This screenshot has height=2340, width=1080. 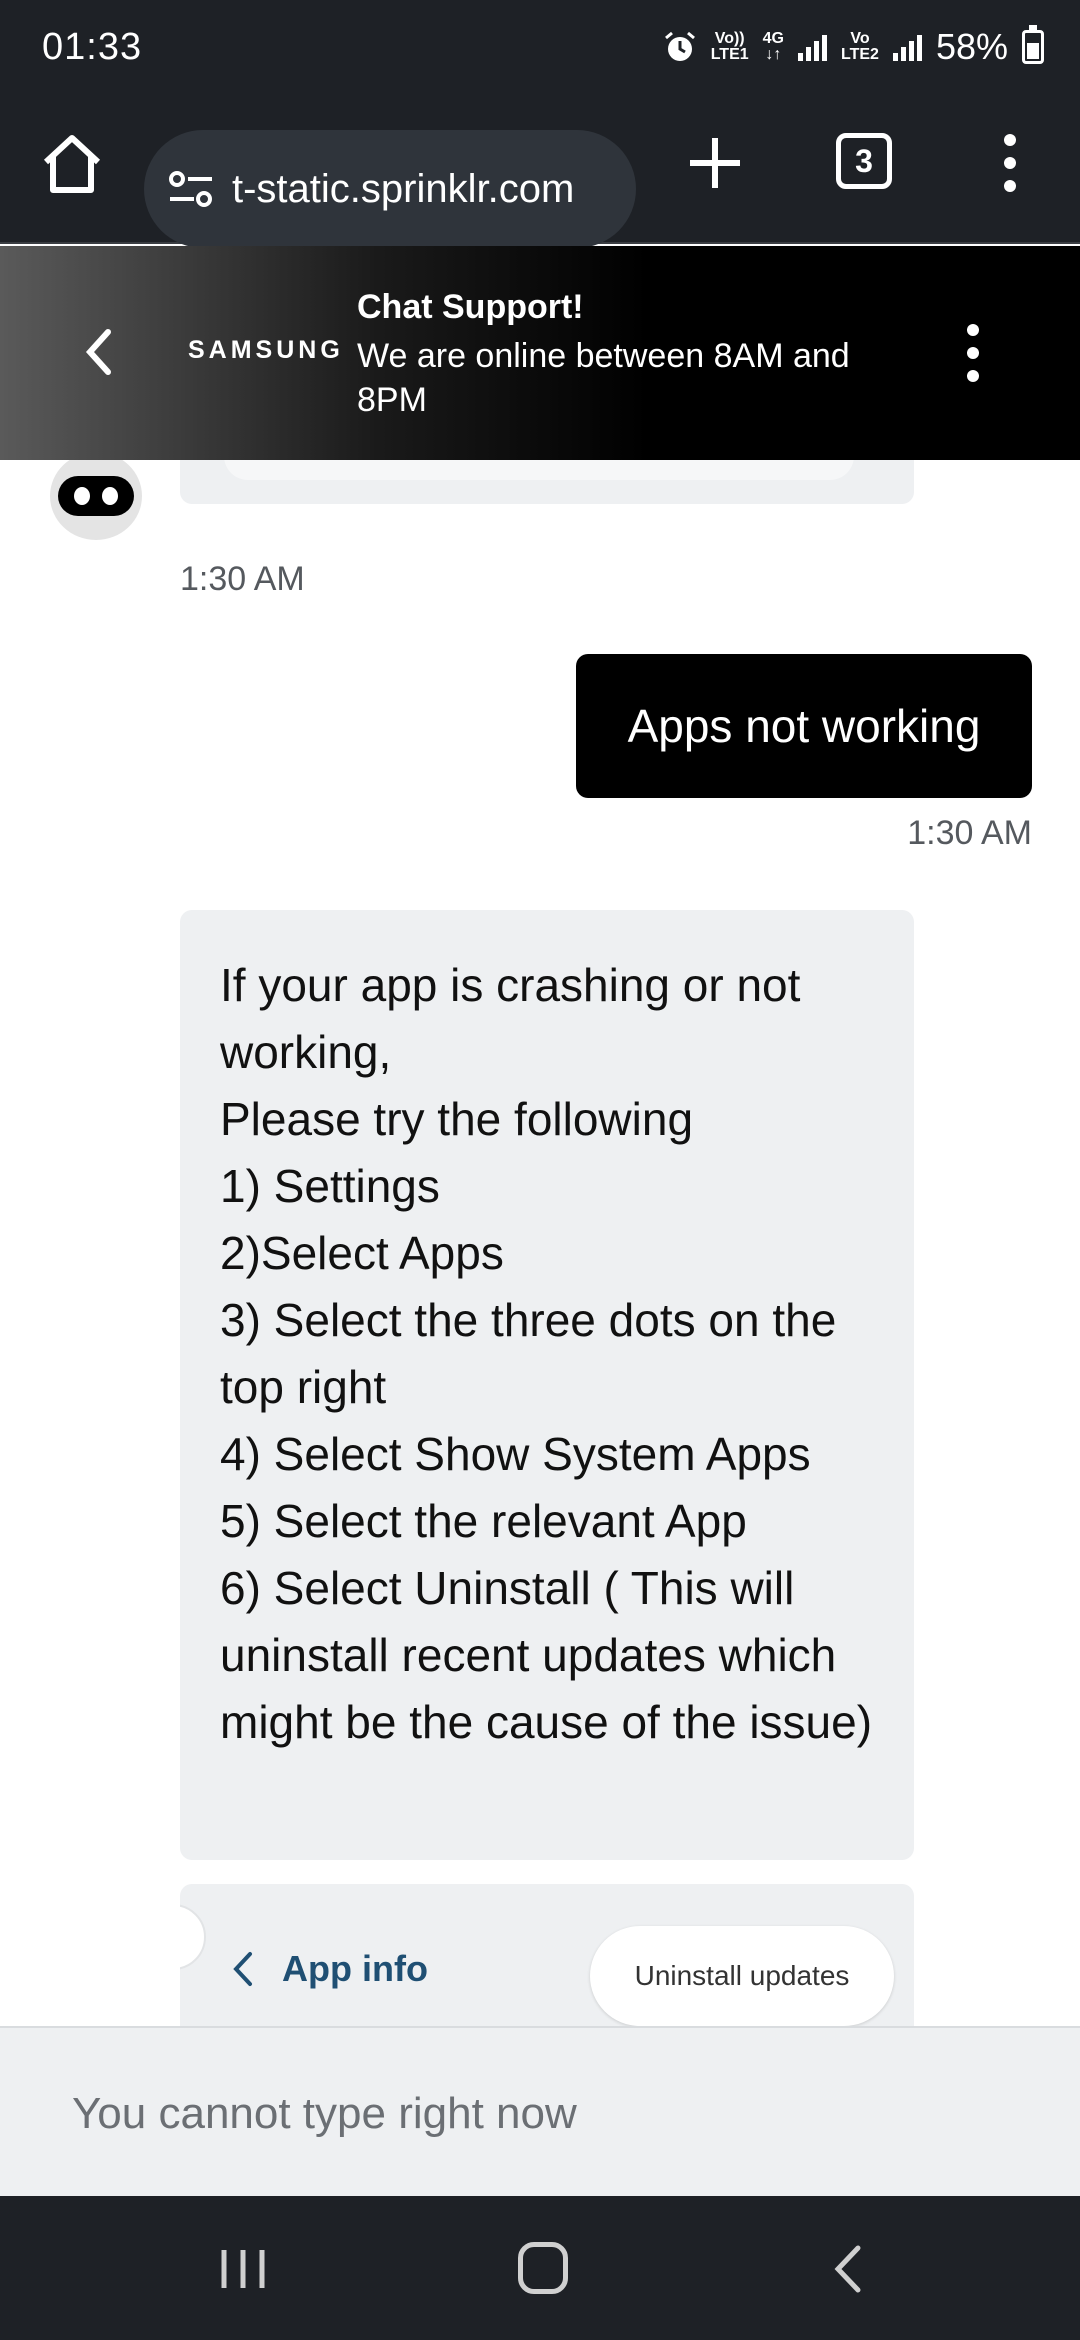 What do you see at coordinates (355, 1968) in the screenshot?
I see `app-info-label: App info` at bounding box center [355, 1968].